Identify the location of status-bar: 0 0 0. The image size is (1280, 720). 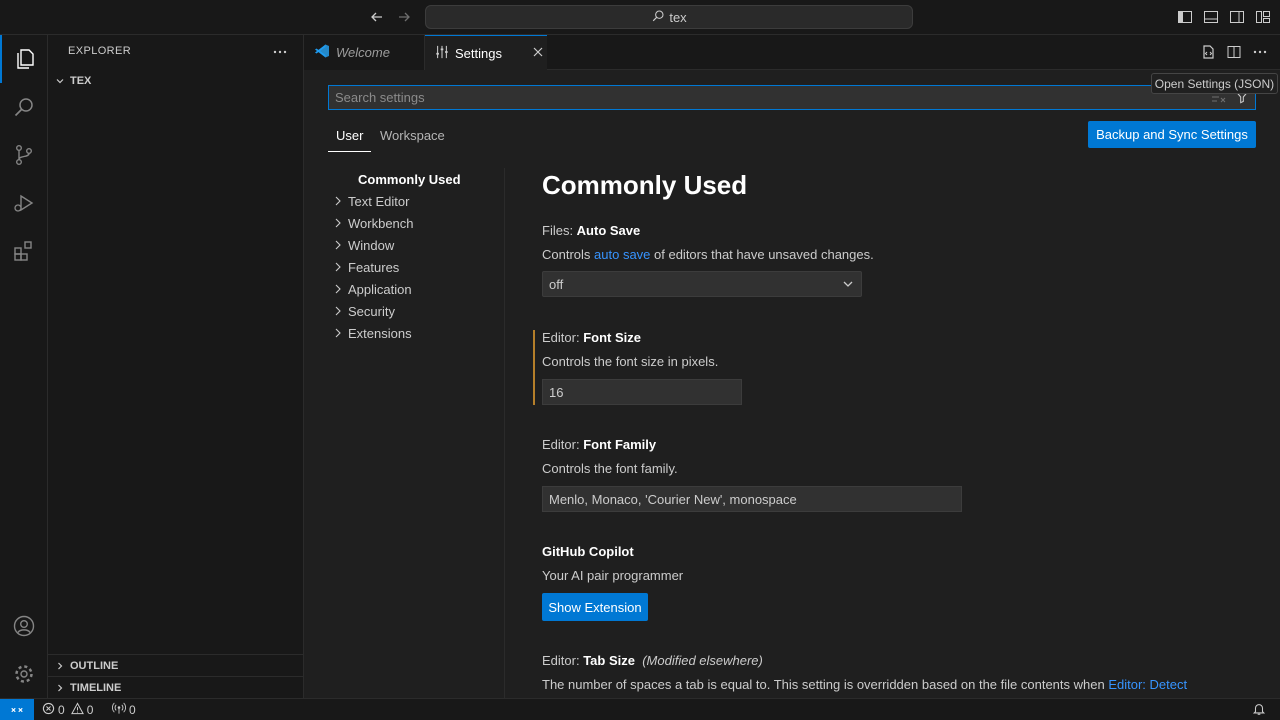
(640, 709).